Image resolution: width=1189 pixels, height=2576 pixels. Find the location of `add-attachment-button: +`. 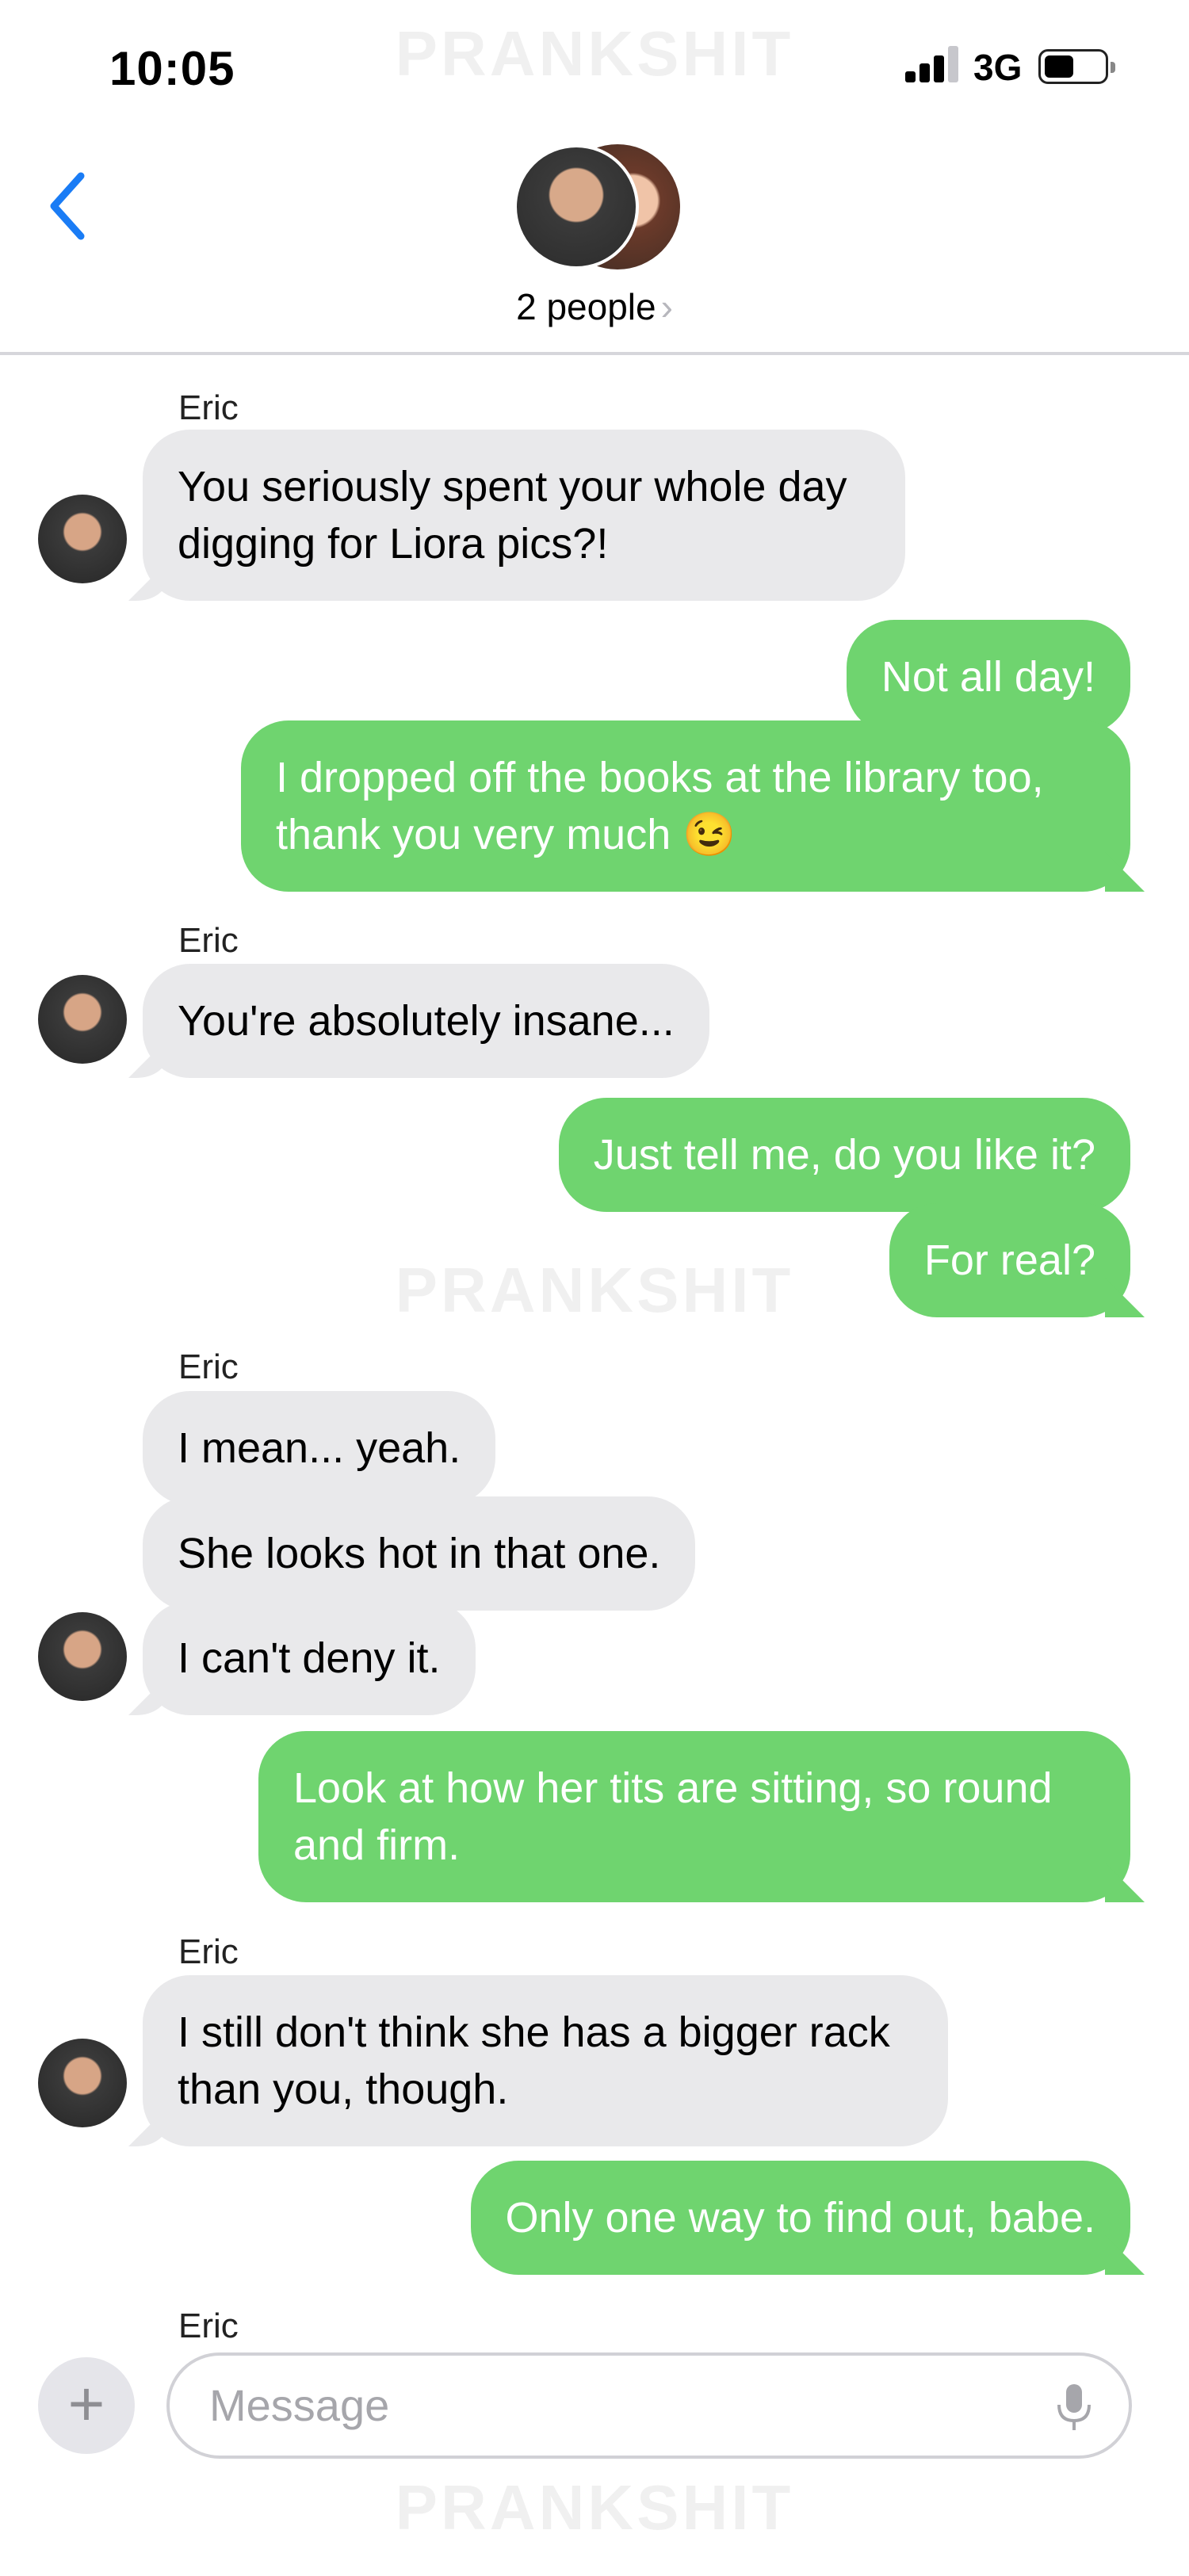

add-attachment-button: + is located at coordinates (86, 2405).